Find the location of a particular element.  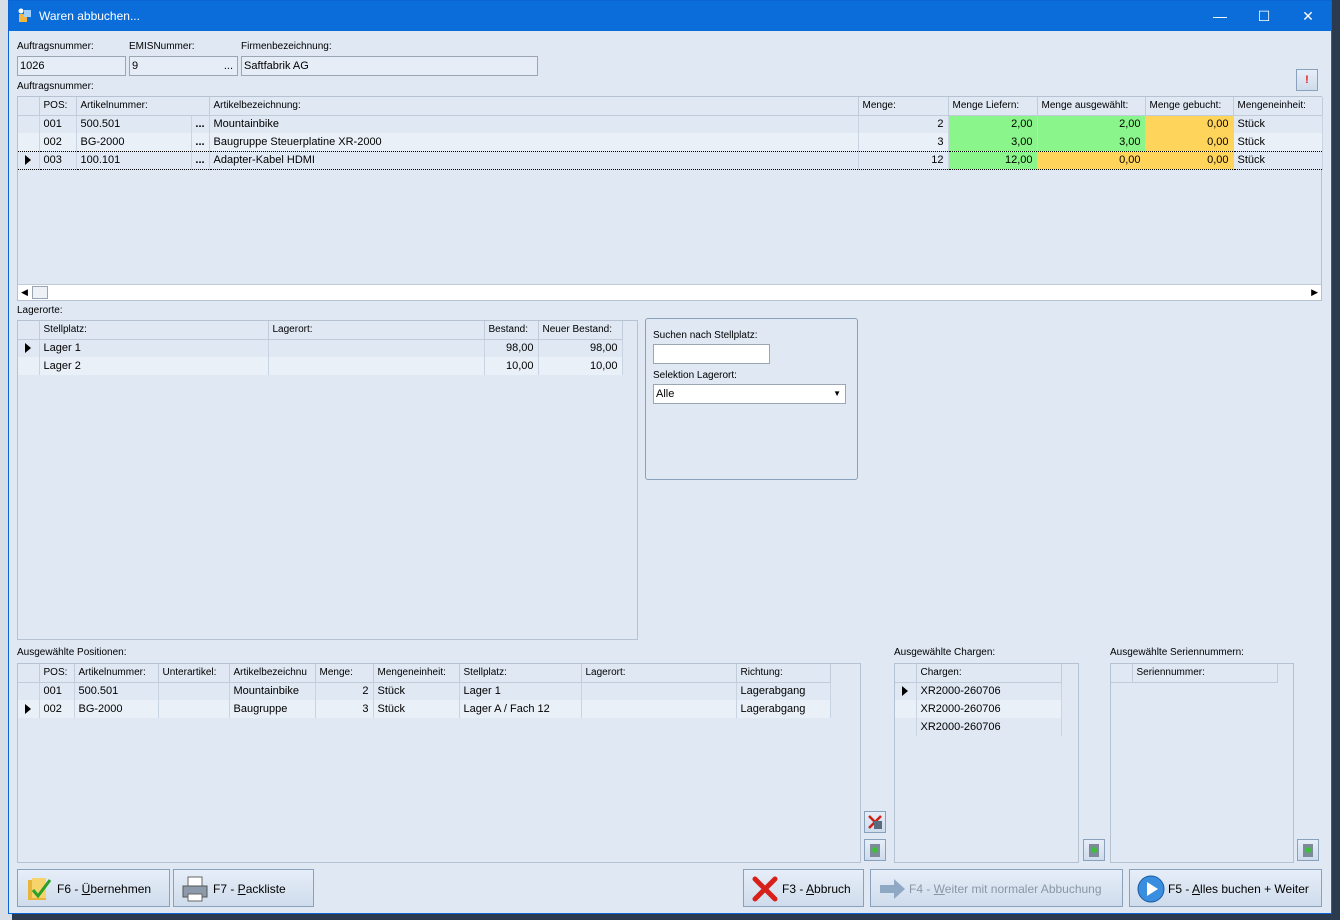

col-artikelbezeichnung: Artikelbezeichnu is located at coordinates (272, 673).